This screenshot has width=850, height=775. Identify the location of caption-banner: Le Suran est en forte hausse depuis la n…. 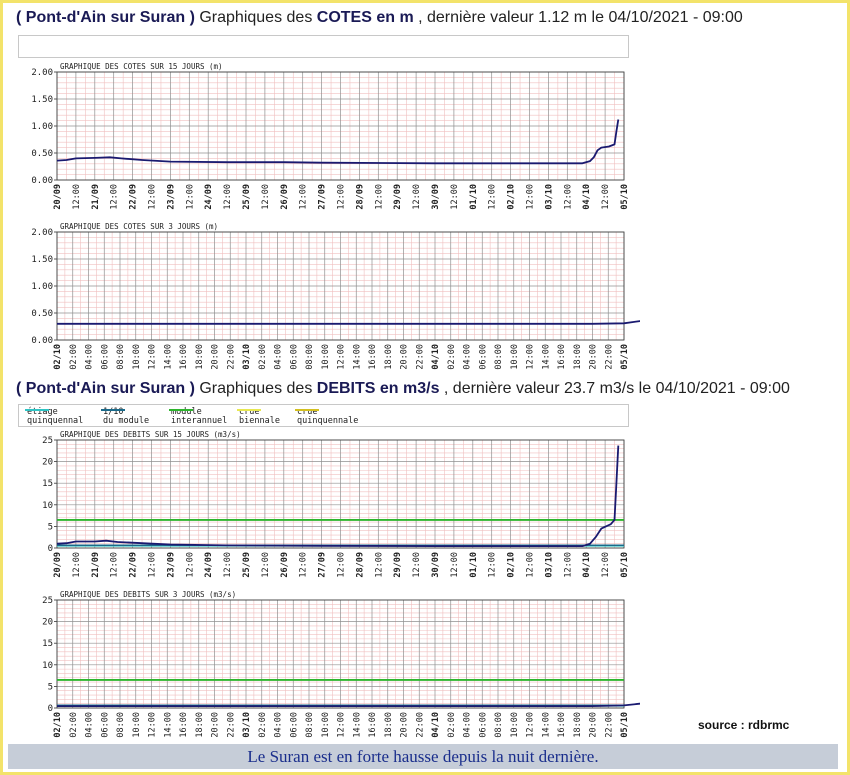
(423, 756).